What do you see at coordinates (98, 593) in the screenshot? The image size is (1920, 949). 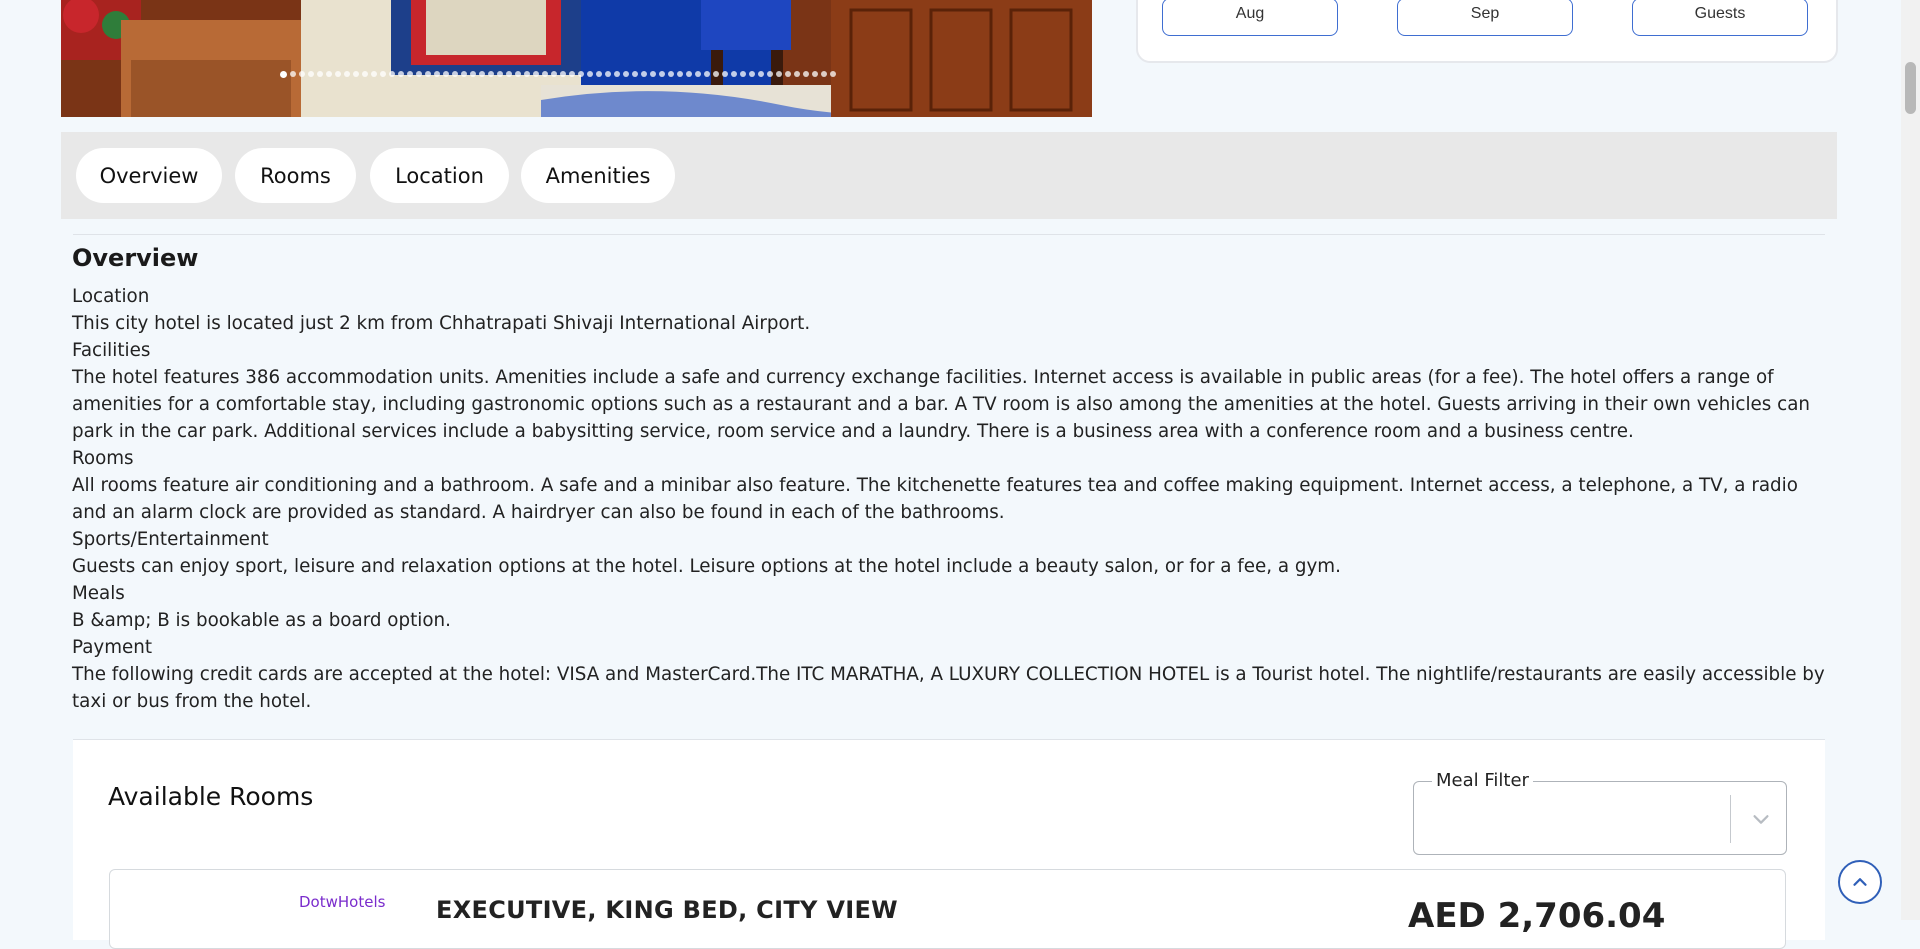 I see `overview-subheading-meals: Meals` at bounding box center [98, 593].